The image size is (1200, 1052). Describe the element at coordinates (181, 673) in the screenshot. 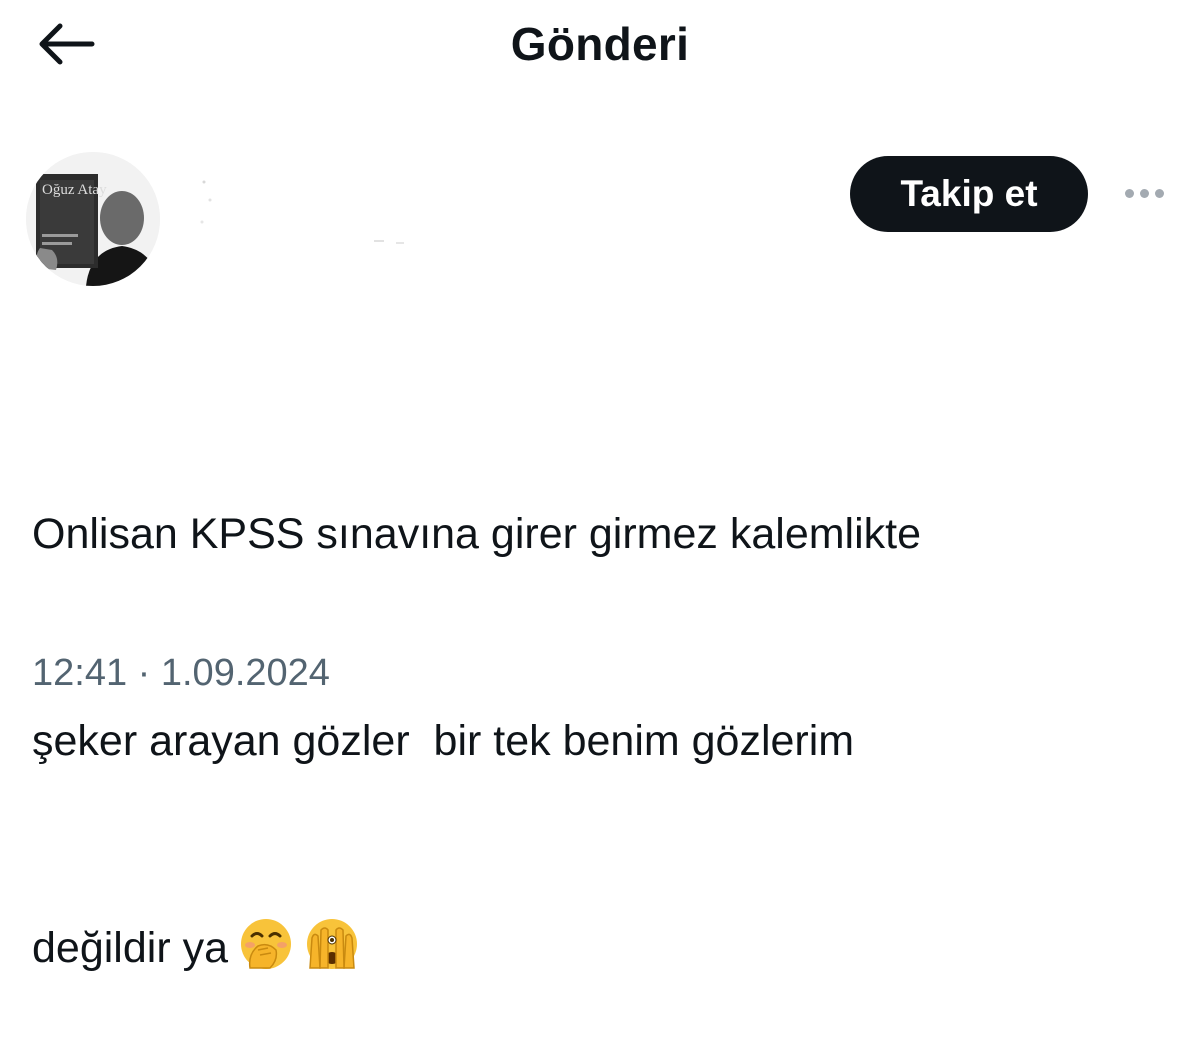

I see `tweet-timestamp: 12:41 · 1.09.2024` at that location.